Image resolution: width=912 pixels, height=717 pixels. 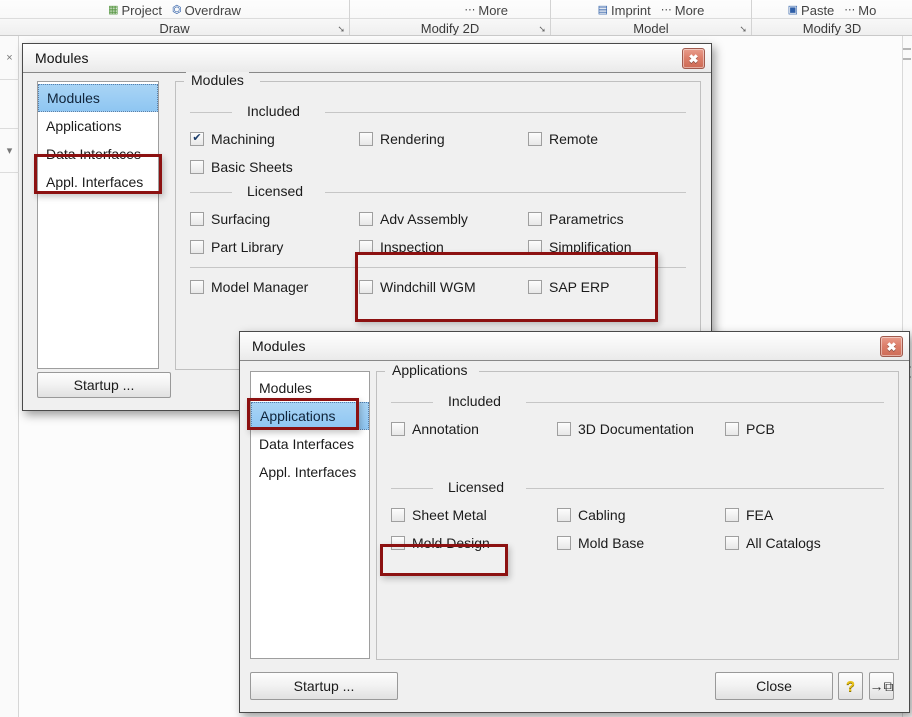 What do you see at coordinates (450, 18) in the screenshot?
I see `ribbon-group-modify-2d: ⋯ More Modify 2D ➘` at bounding box center [450, 18].